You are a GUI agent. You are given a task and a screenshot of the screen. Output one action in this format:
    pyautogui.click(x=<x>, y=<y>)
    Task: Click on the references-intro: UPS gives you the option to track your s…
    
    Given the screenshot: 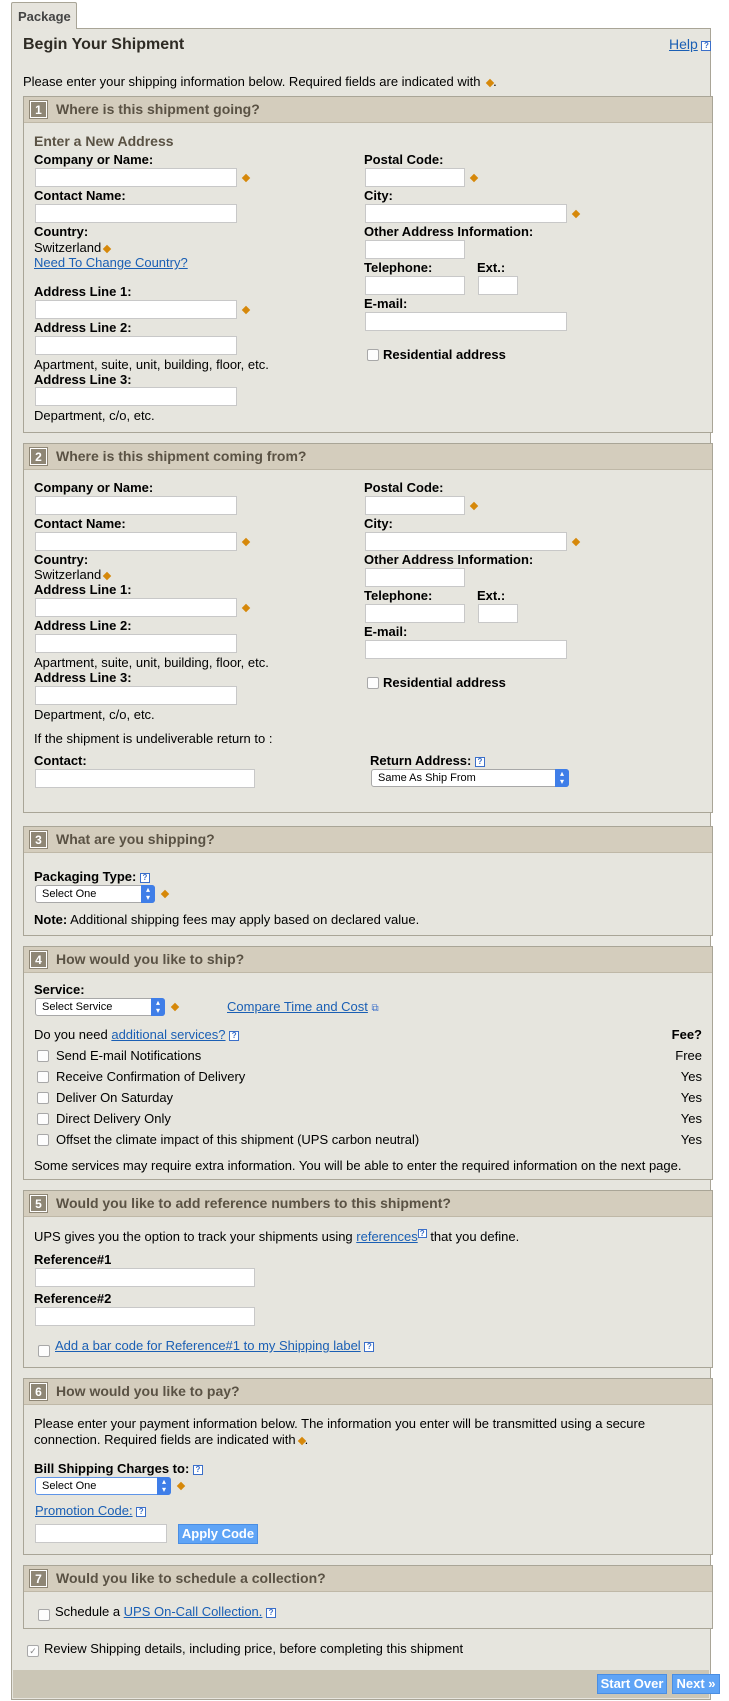 What is the action you would take?
    pyautogui.click(x=276, y=1236)
    